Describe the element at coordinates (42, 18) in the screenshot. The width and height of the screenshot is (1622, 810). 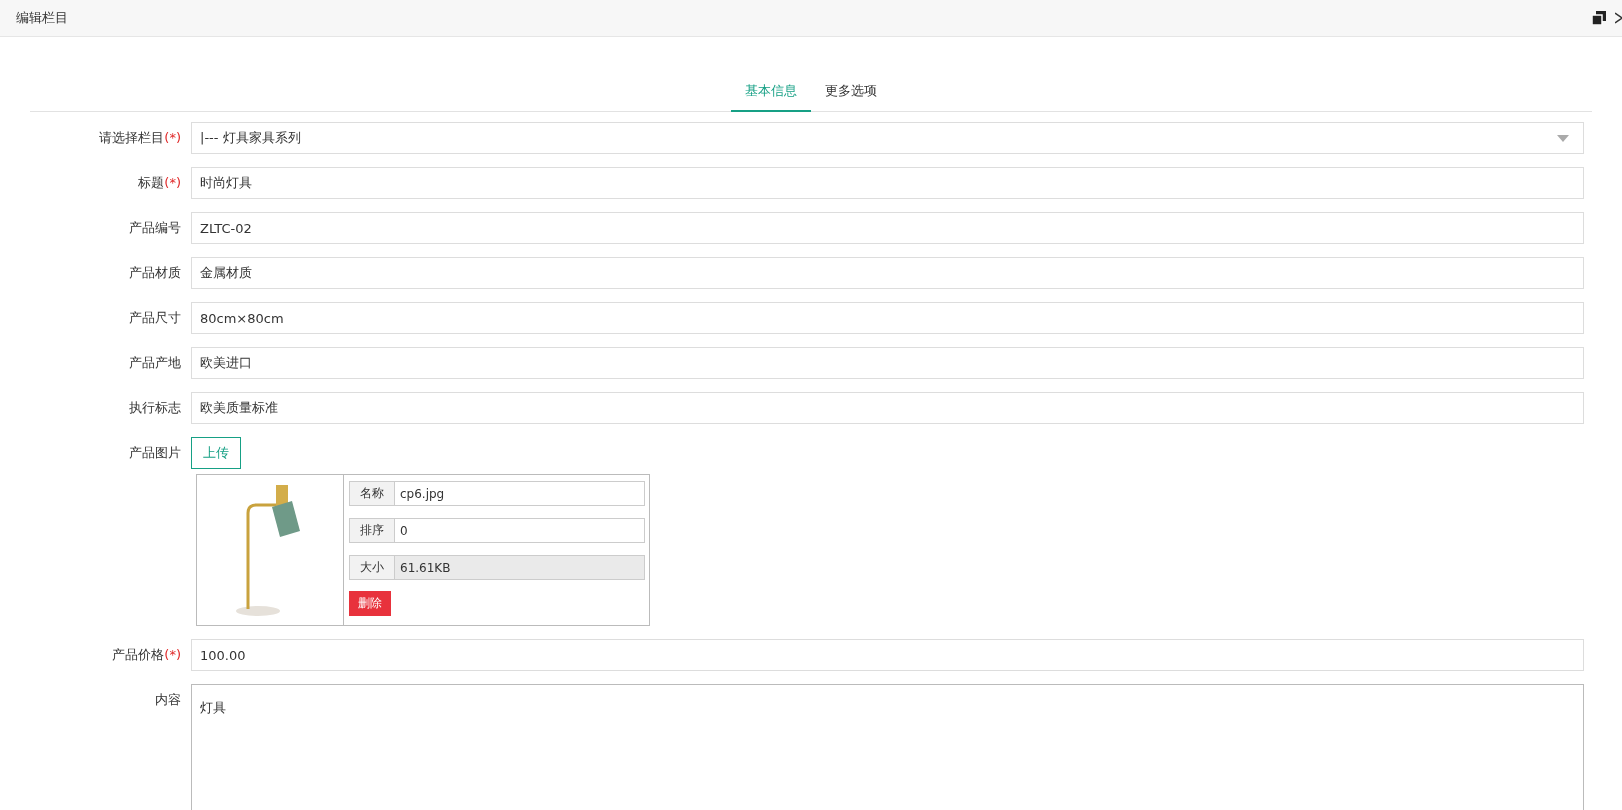
I see `window-title: 编辑栏目` at that location.